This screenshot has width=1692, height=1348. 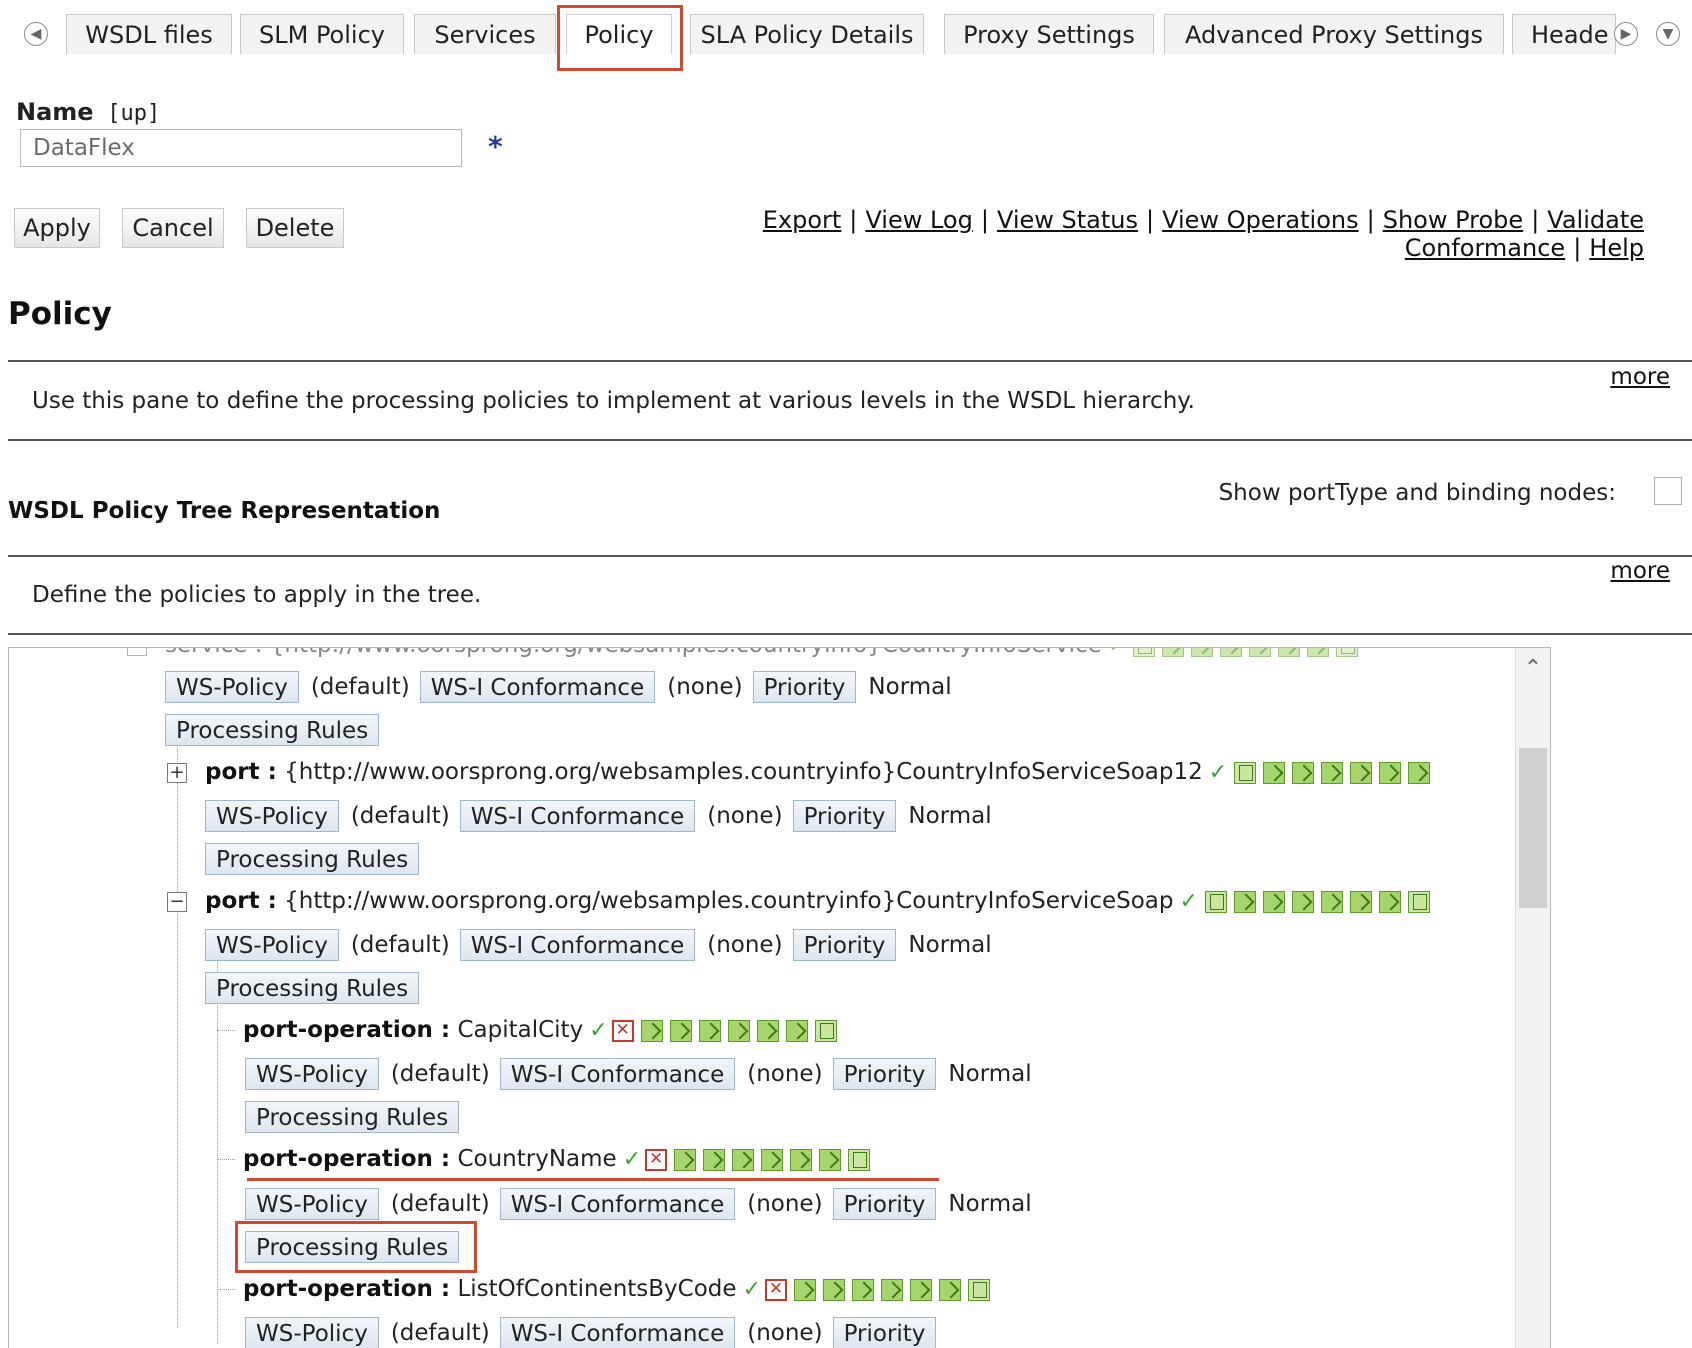 What do you see at coordinates (177, 772) in the screenshot?
I see `expand-icon: +` at bounding box center [177, 772].